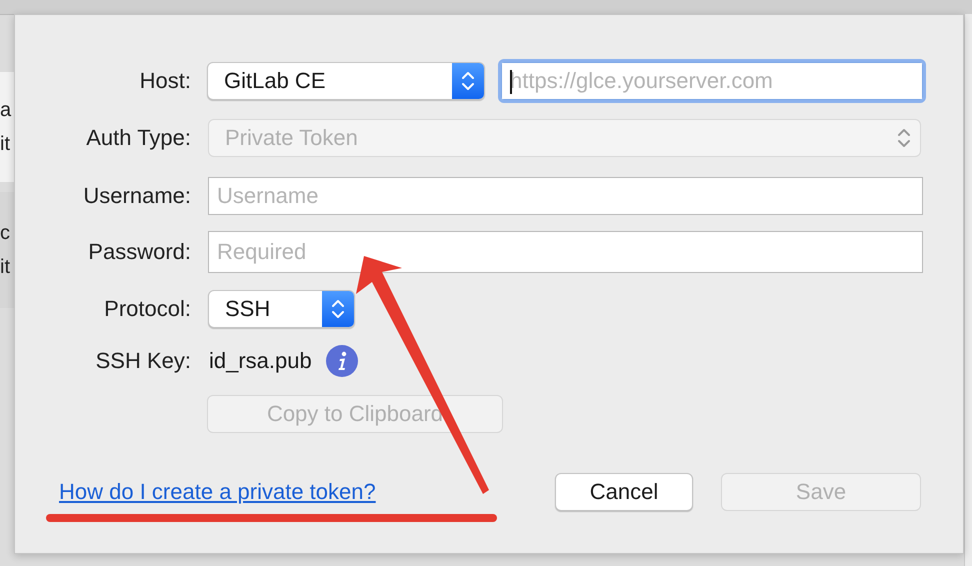 Image resolution: width=972 pixels, height=566 pixels. I want to click on help-link: How do I create a private token?, so click(217, 492).